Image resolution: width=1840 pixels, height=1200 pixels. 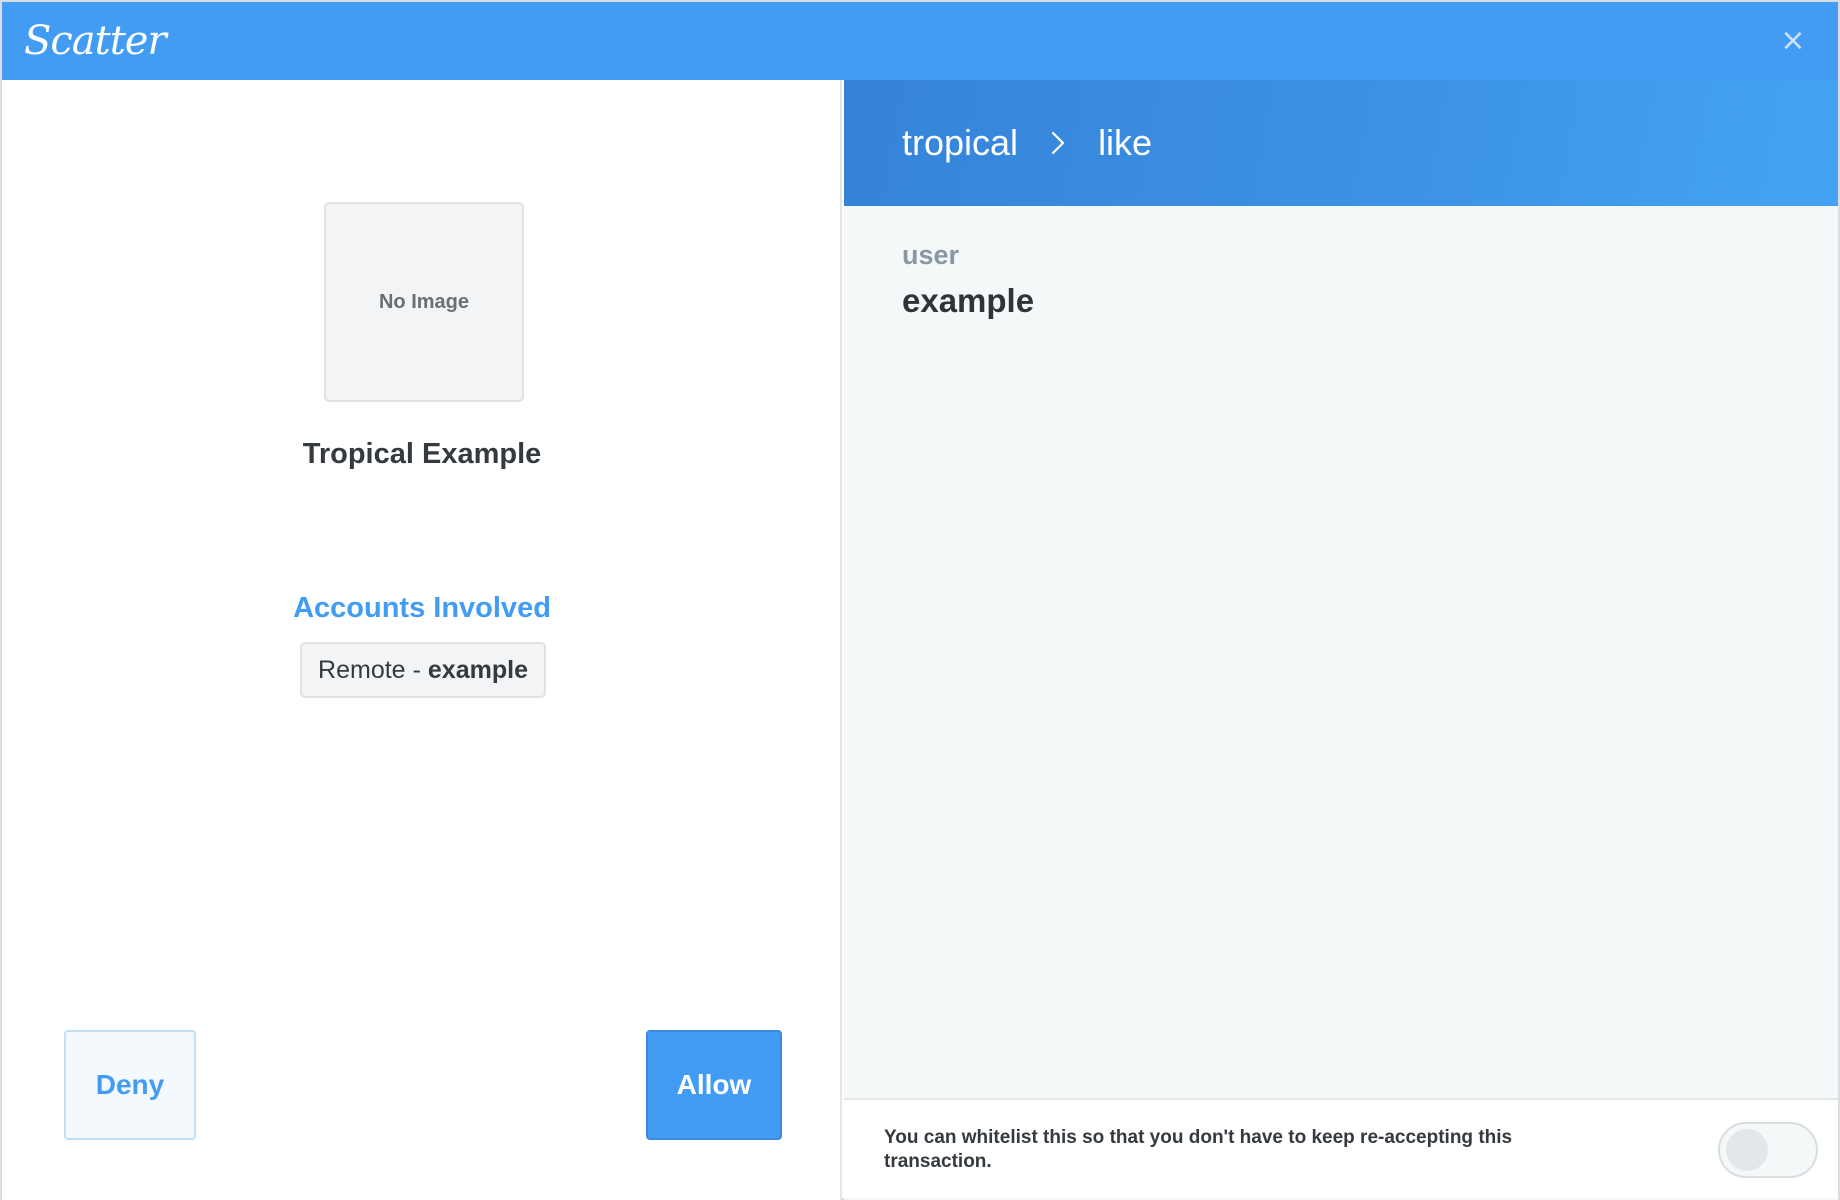 I want to click on contract-name: tropical, so click(x=960, y=142).